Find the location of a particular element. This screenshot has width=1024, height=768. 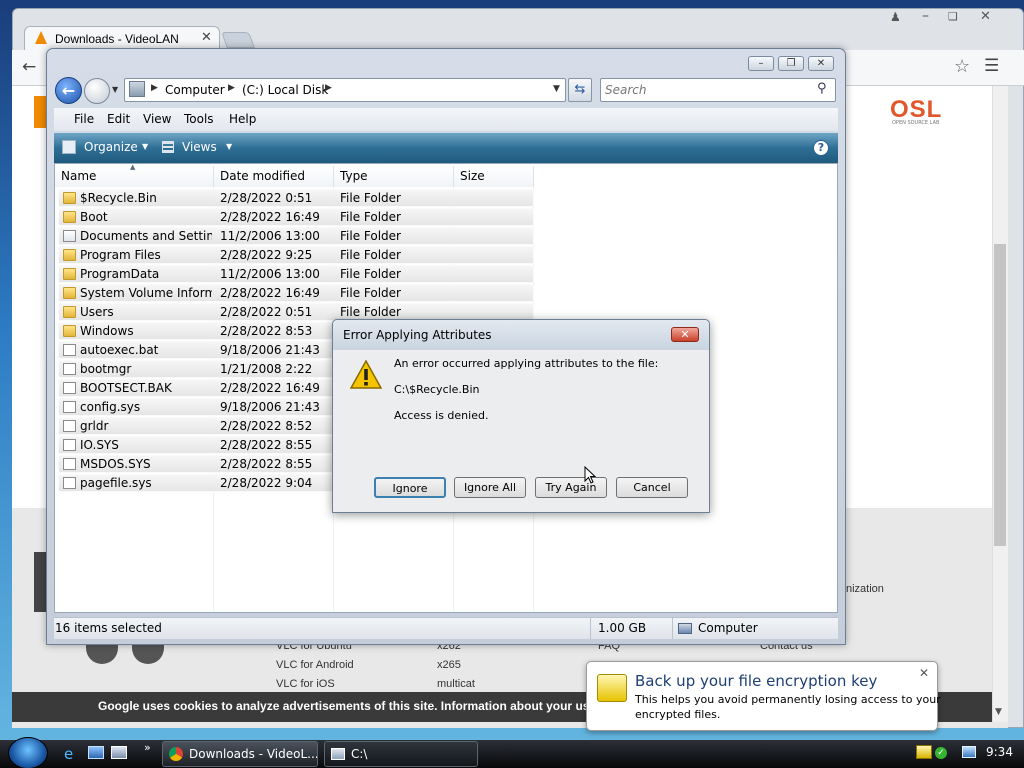

footer-link: x265 is located at coordinates (449, 665).